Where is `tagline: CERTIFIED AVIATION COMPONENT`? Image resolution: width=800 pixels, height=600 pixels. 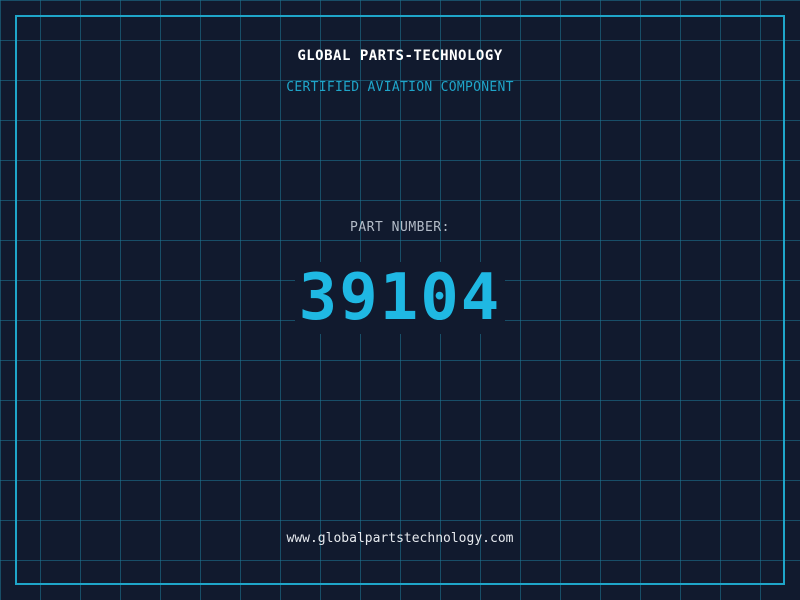
tagline: CERTIFIED AVIATION COMPONENT is located at coordinates (400, 87).